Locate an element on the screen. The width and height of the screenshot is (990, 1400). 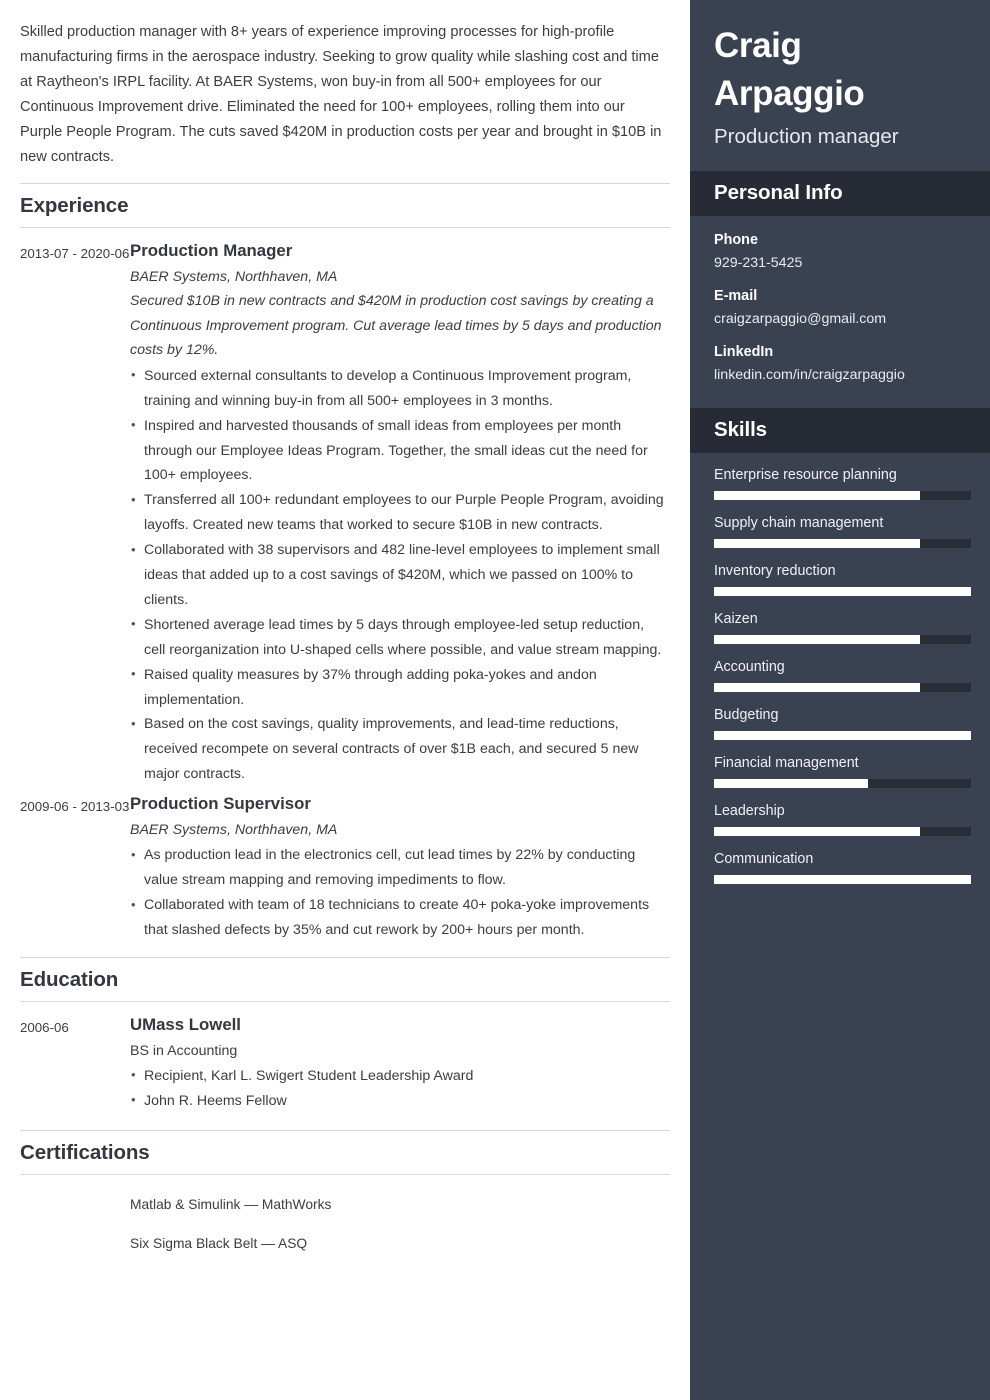
contact-label: Phone is located at coordinates (736, 240).